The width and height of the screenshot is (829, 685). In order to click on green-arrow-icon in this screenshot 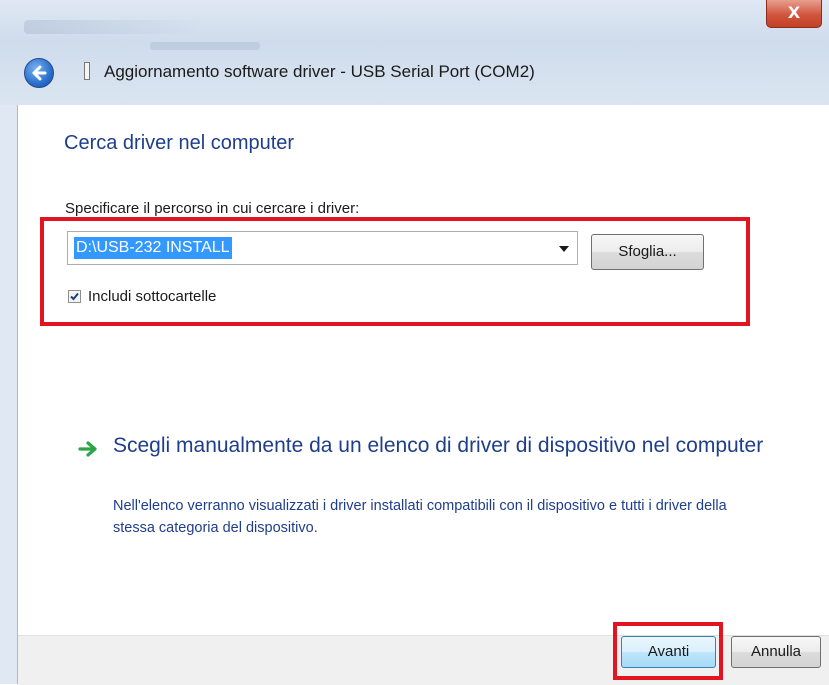, I will do `click(87, 449)`.